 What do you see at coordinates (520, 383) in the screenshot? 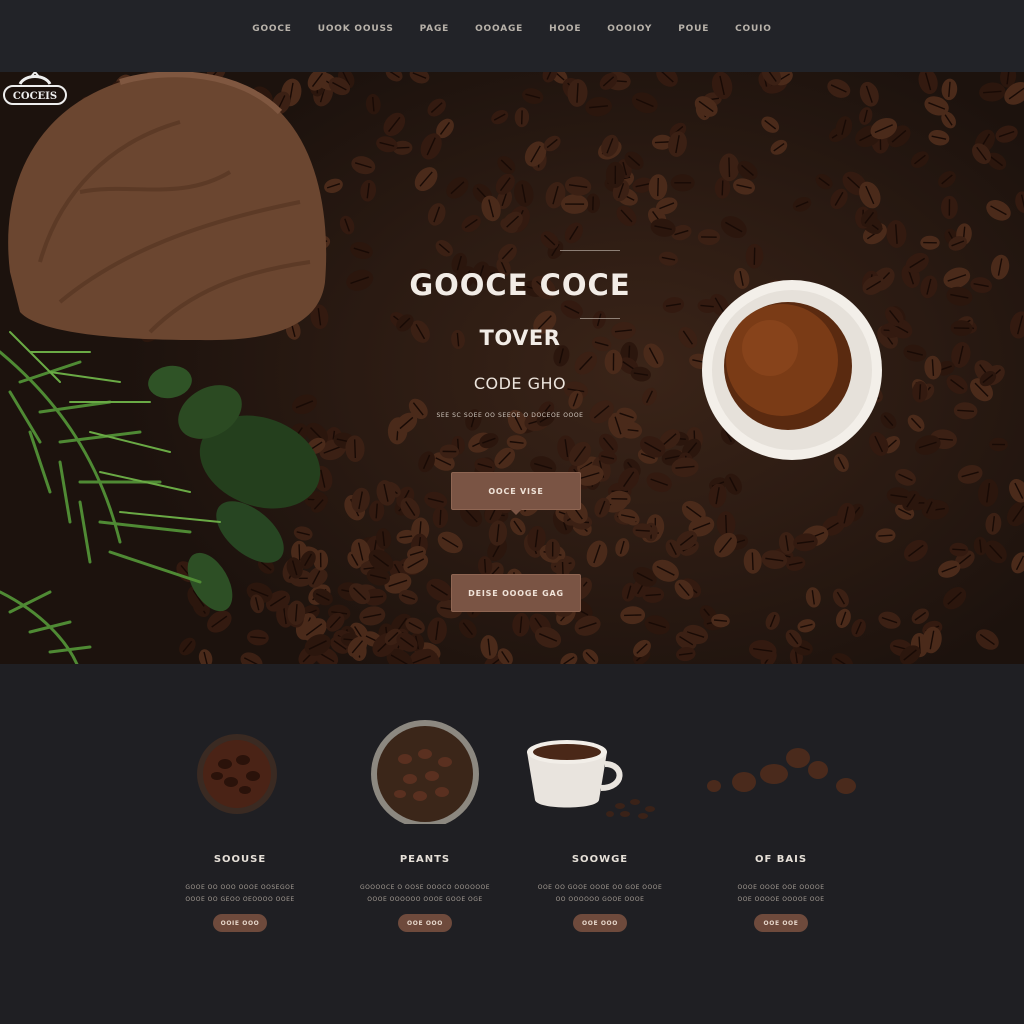
I see `hero-tagline: CODE GHO` at bounding box center [520, 383].